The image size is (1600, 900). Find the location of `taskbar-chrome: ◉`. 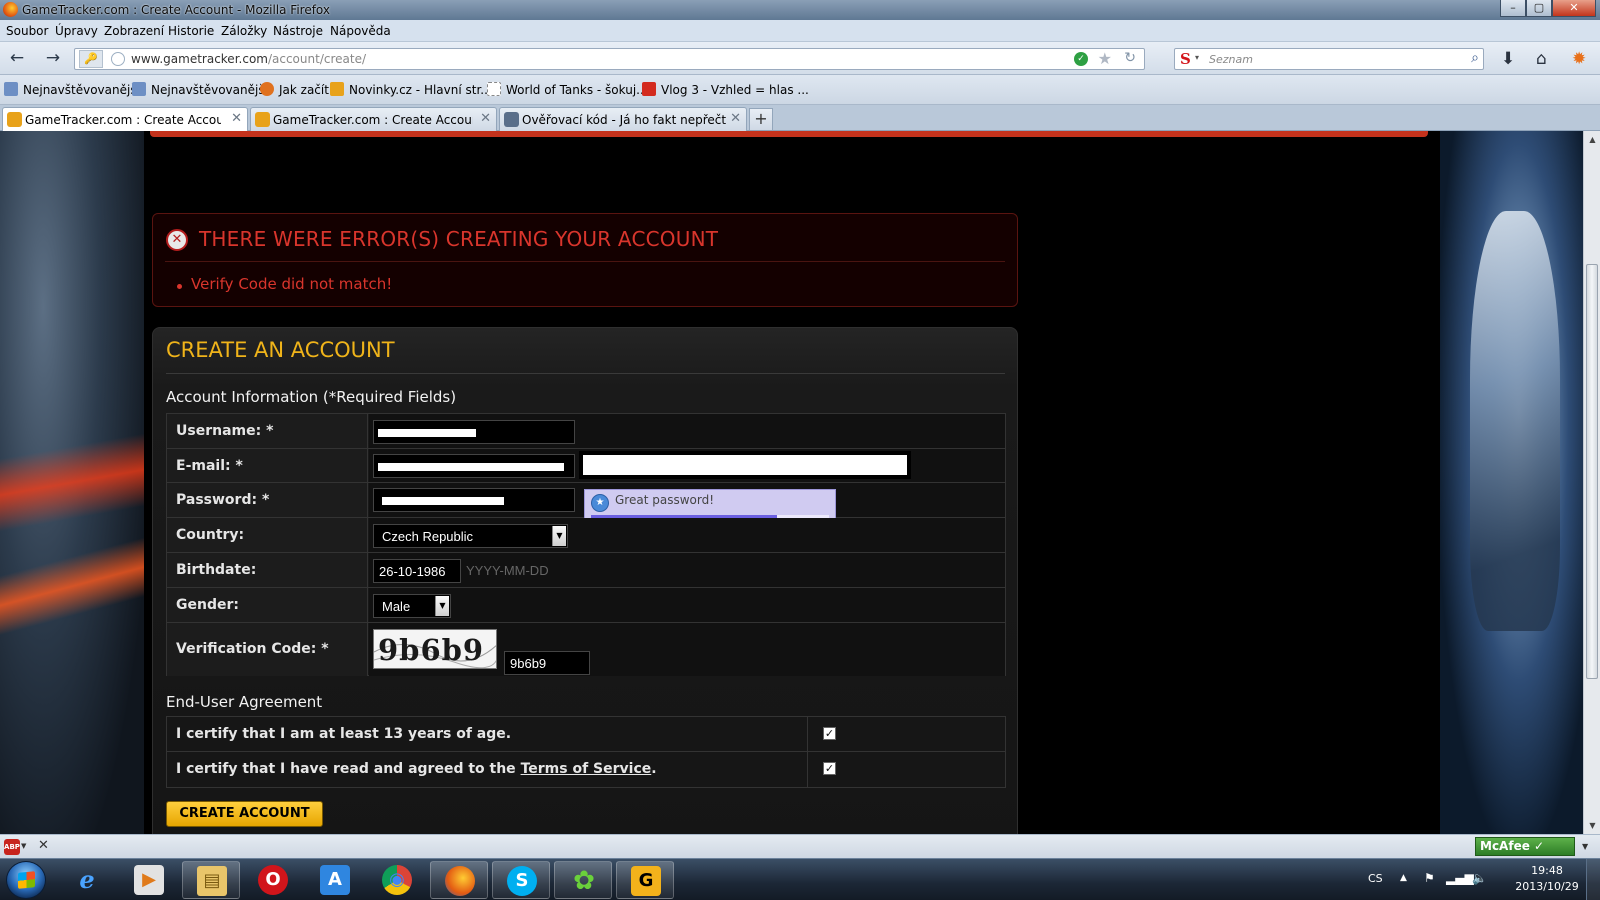

taskbar-chrome: ◉ is located at coordinates (397, 880).